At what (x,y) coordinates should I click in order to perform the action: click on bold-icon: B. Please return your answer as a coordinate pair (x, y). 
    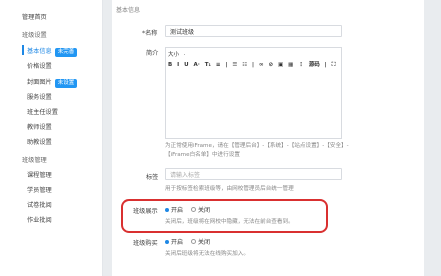
    Looking at the image, I should click on (170, 65).